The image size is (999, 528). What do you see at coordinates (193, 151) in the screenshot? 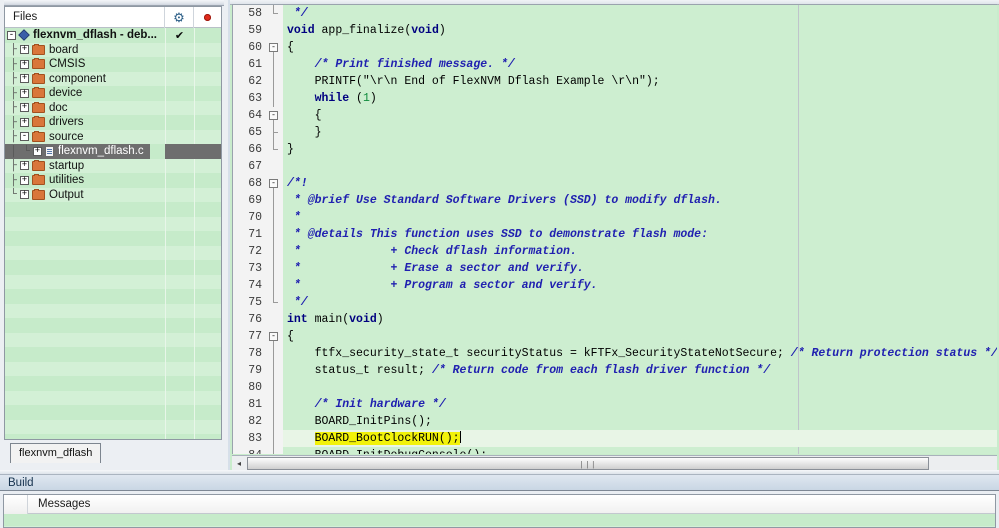
I see `selection-strip` at bounding box center [193, 151].